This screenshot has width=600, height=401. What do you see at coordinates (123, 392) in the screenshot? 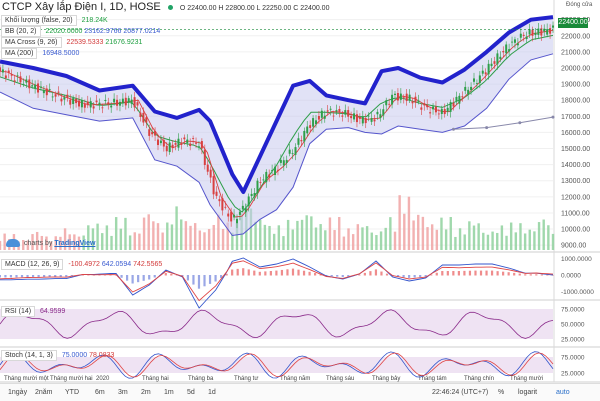
I see `range-3m: 3m` at bounding box center [123, 392].